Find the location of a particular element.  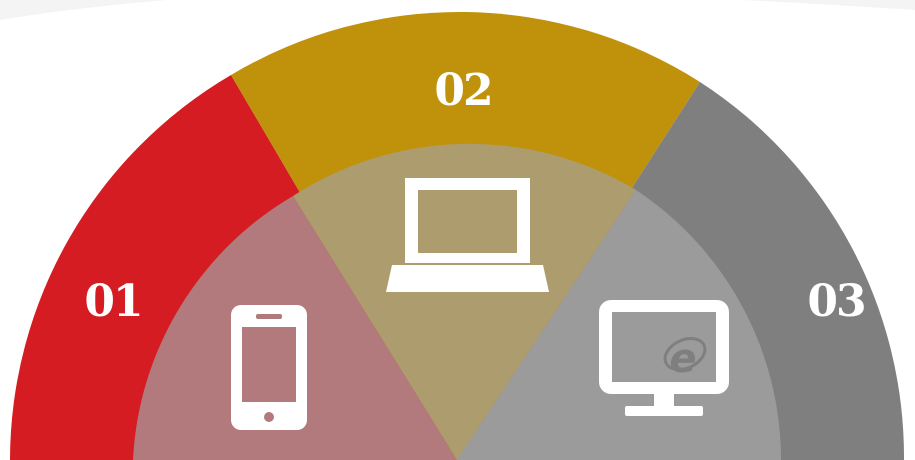

laptop-icon is located at coordinates (467, 235).